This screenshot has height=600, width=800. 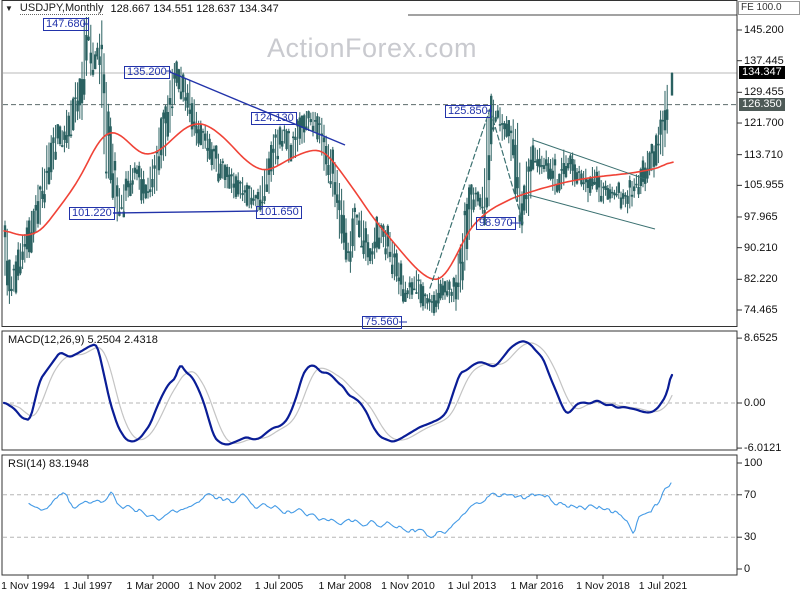 What do you see at coordinates (761, 217) in the screenshot?
I see `price-axis-label: 97.965` at bounding box center [761, 217].